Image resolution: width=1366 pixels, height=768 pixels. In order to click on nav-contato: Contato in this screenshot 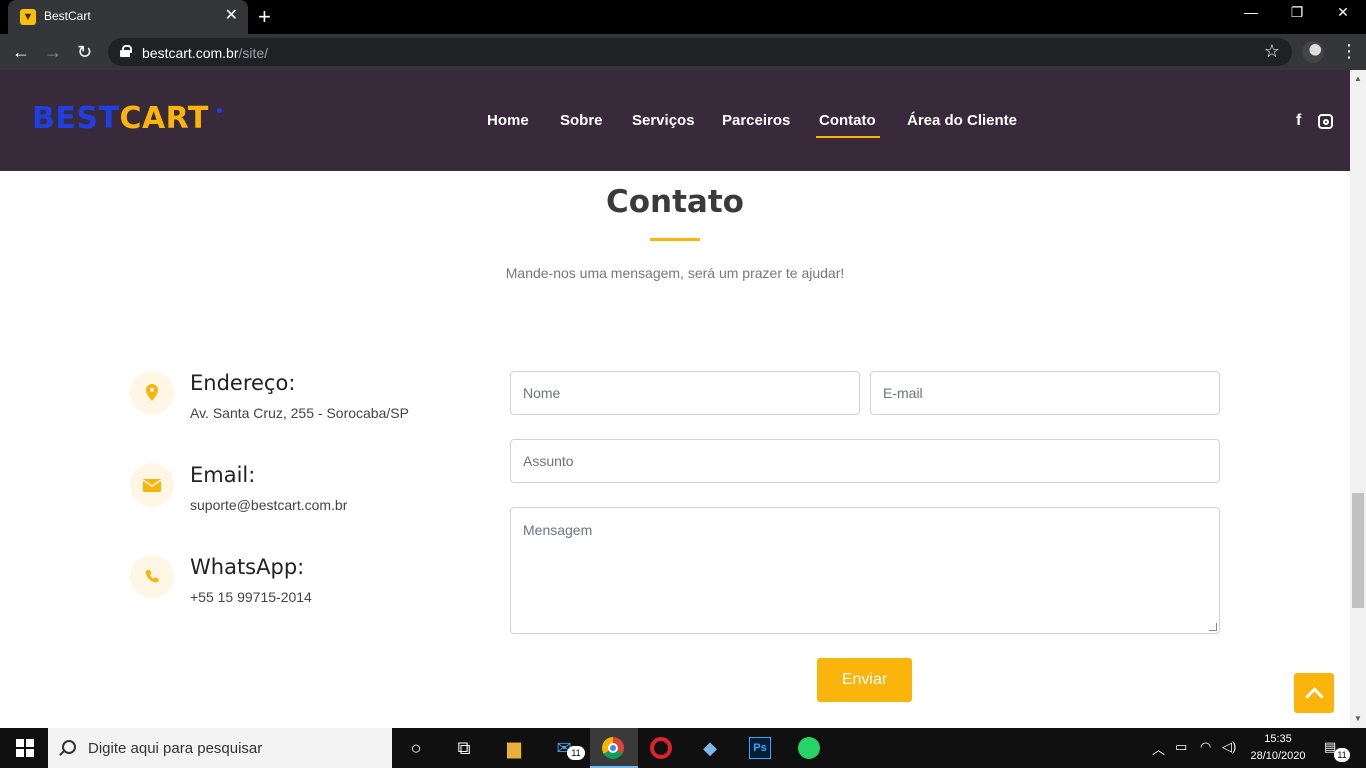, I will do `click(847, 120)`.